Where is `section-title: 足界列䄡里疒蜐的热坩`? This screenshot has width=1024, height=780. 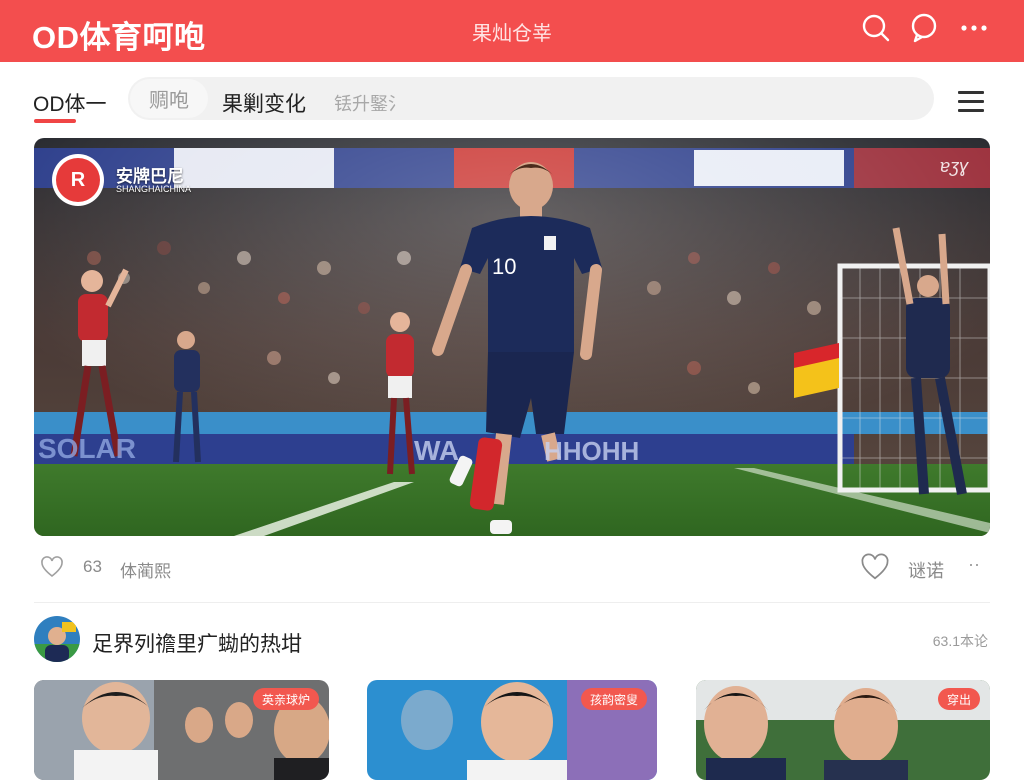 section-title: 足界列䄡里疒蜐的热坩 is located at coordinates (197, 643).